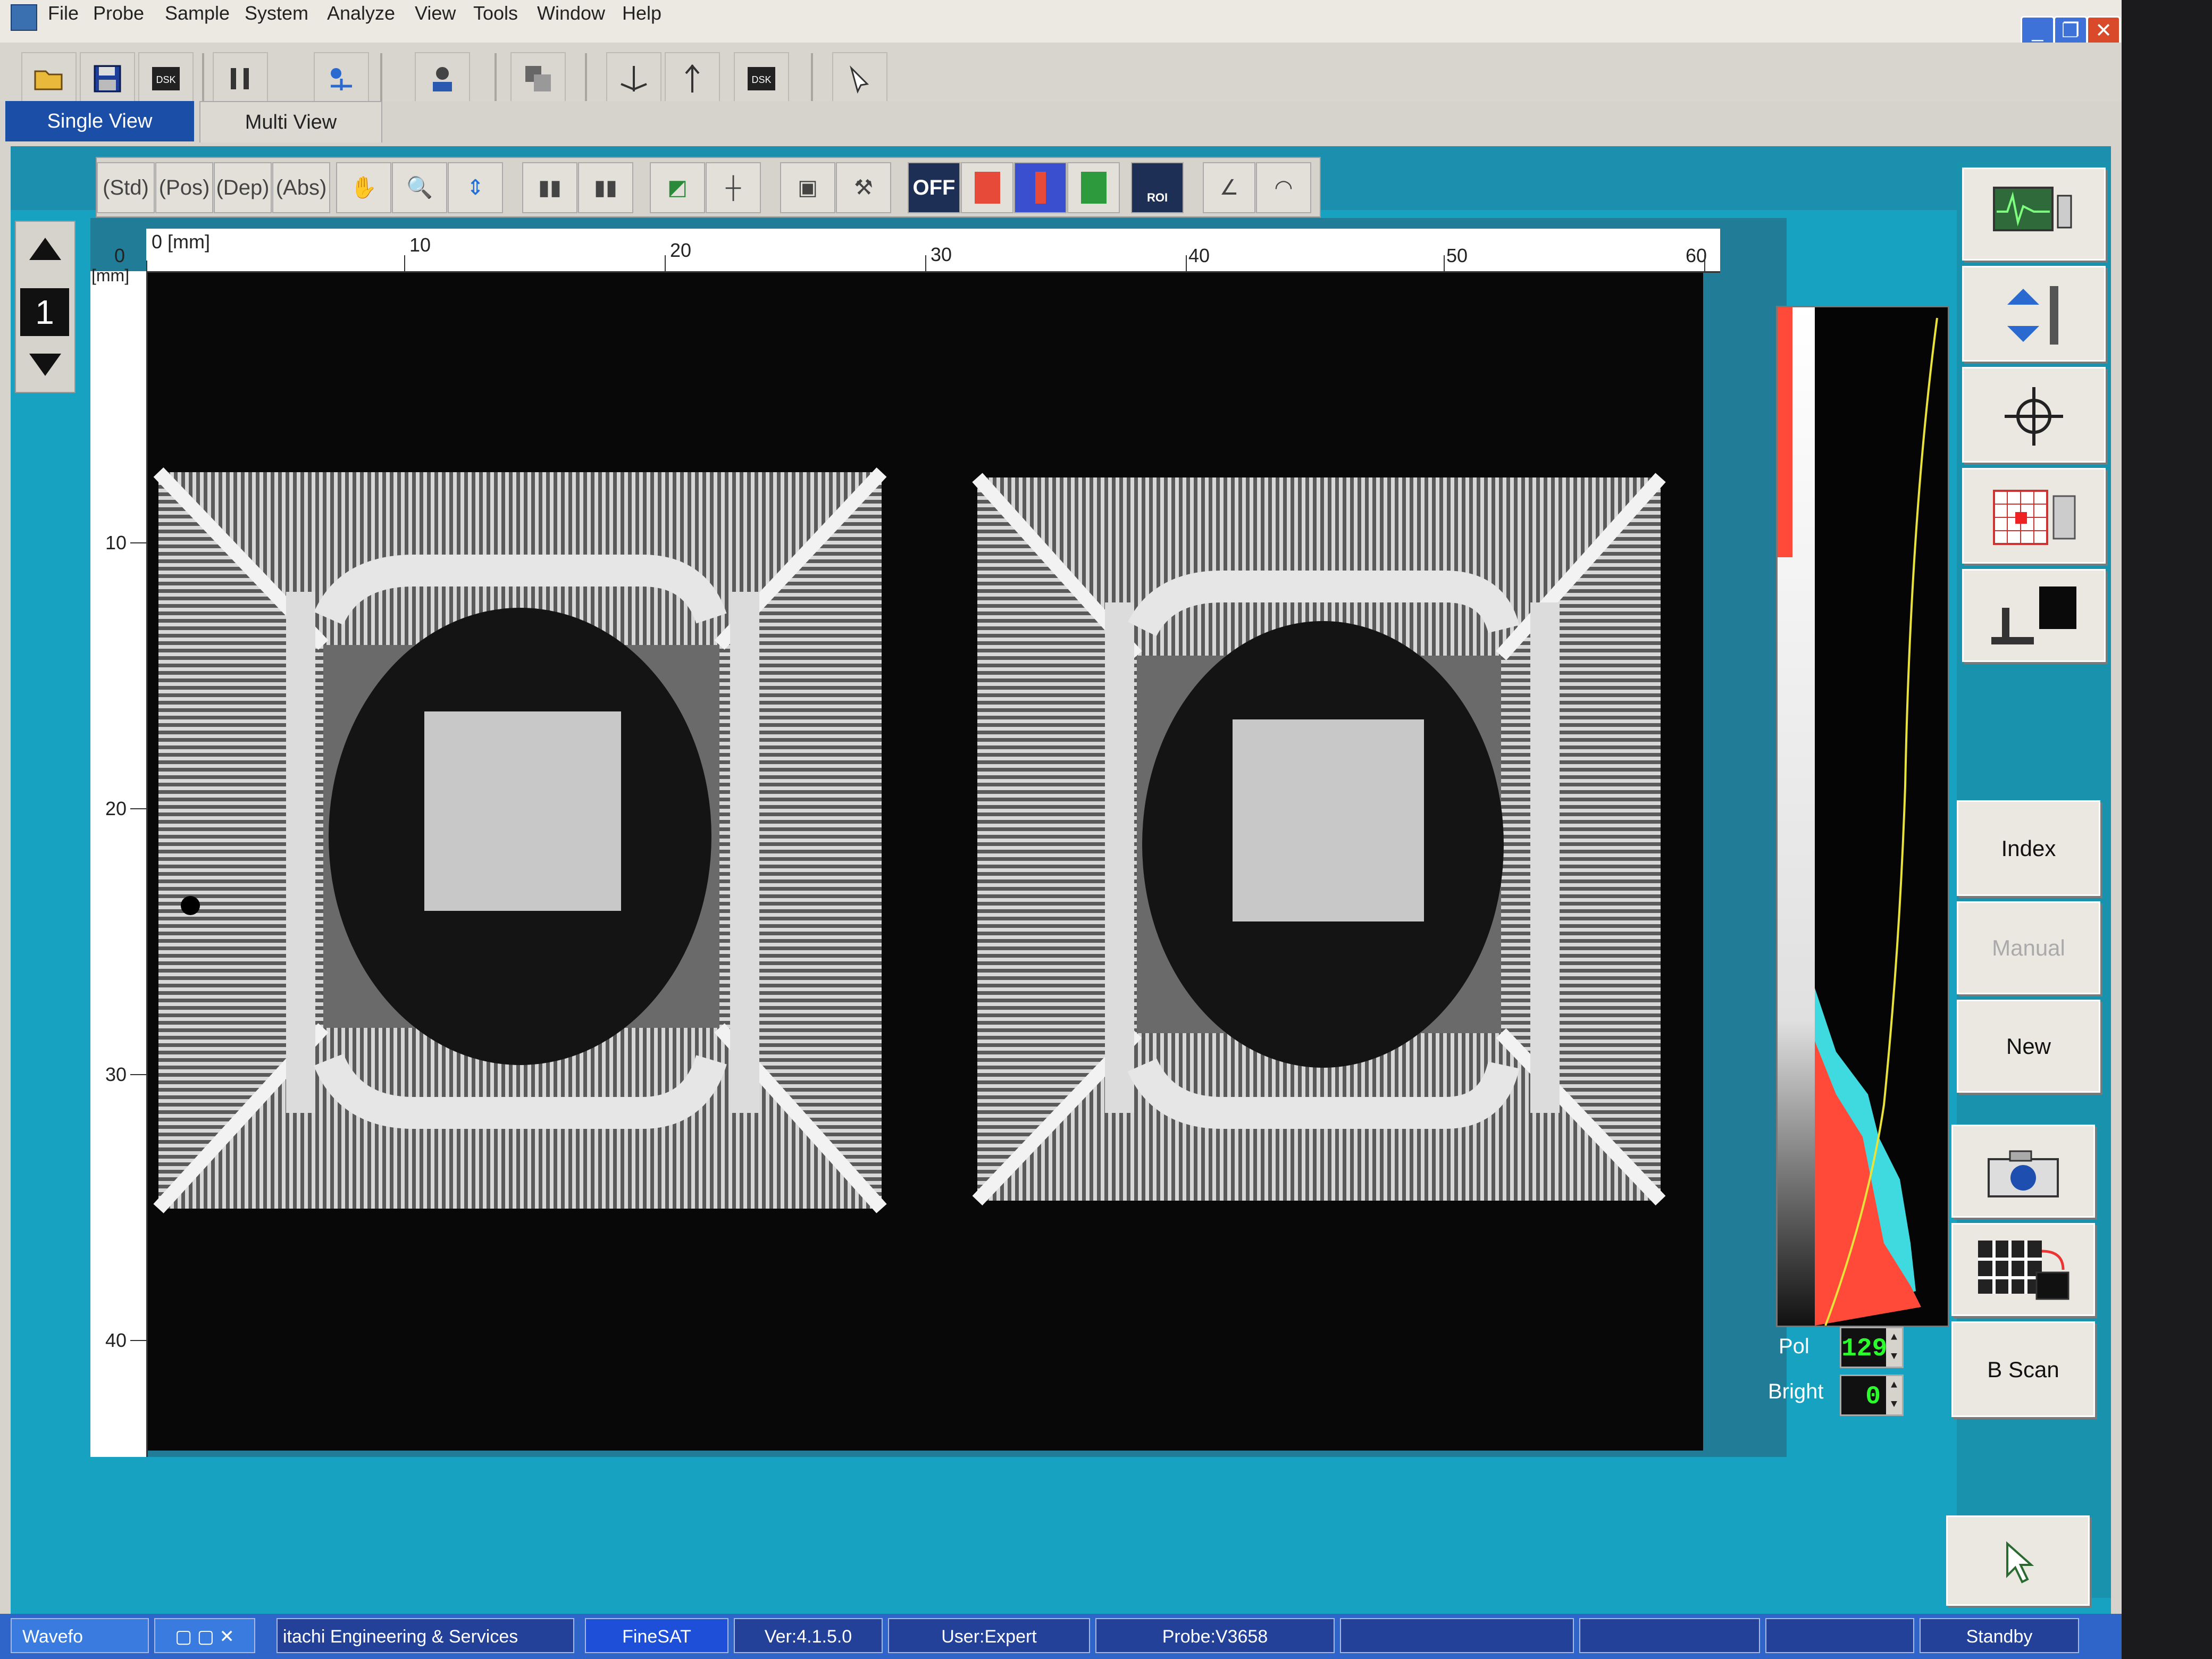  I want to click on user-label: User:Expert, so click(989, 1635).